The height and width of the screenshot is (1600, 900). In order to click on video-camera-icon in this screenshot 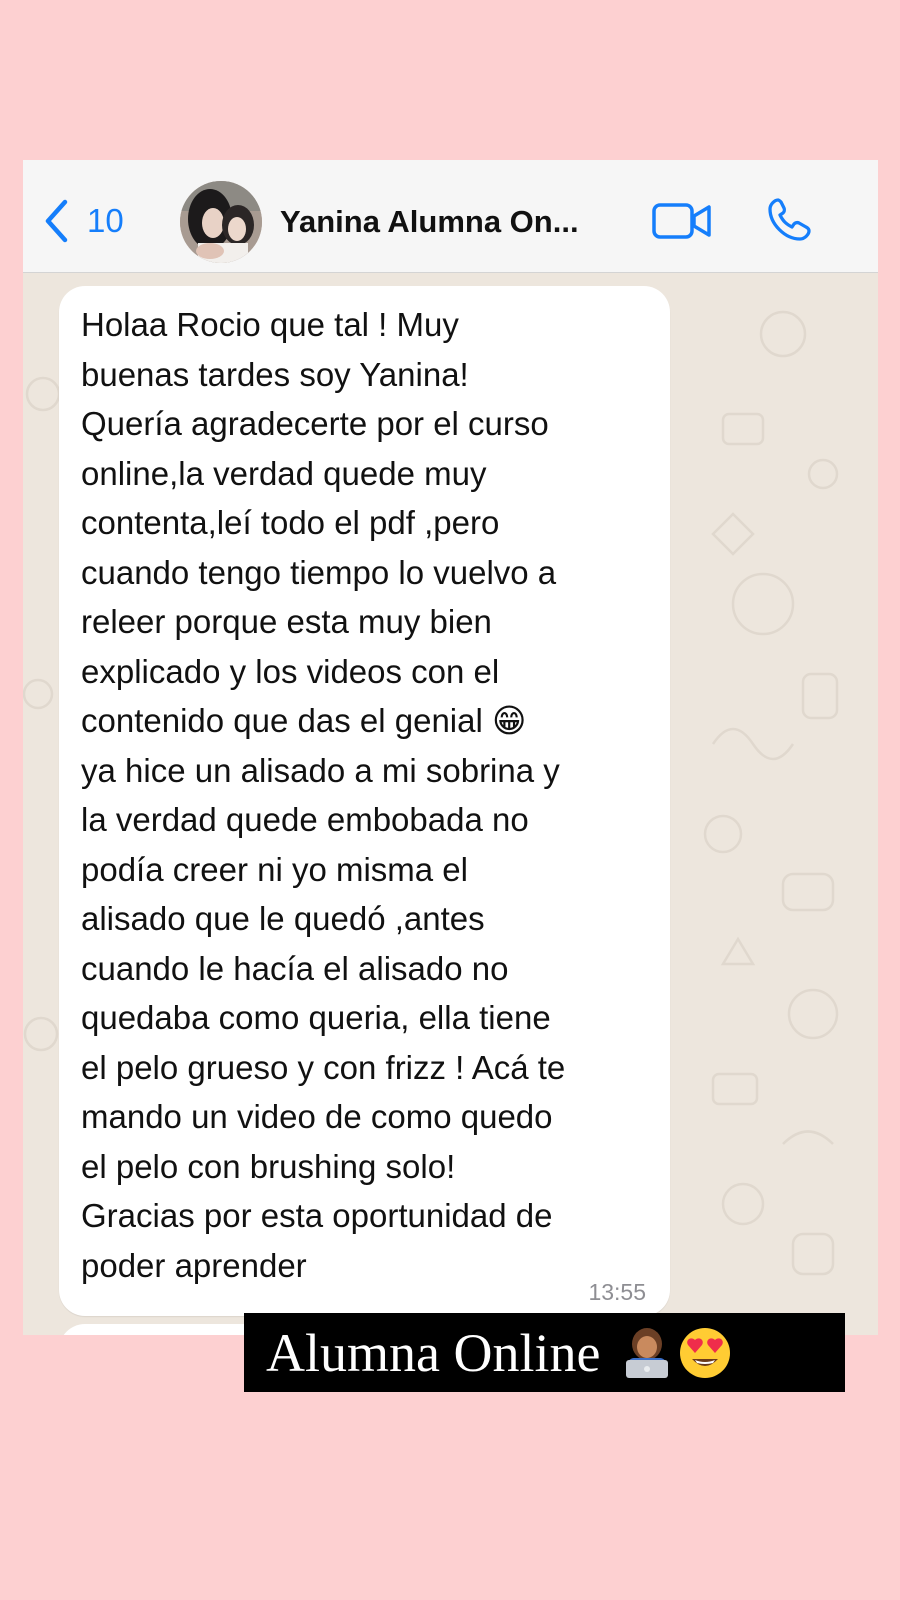, I will do `click(682, 221)`.